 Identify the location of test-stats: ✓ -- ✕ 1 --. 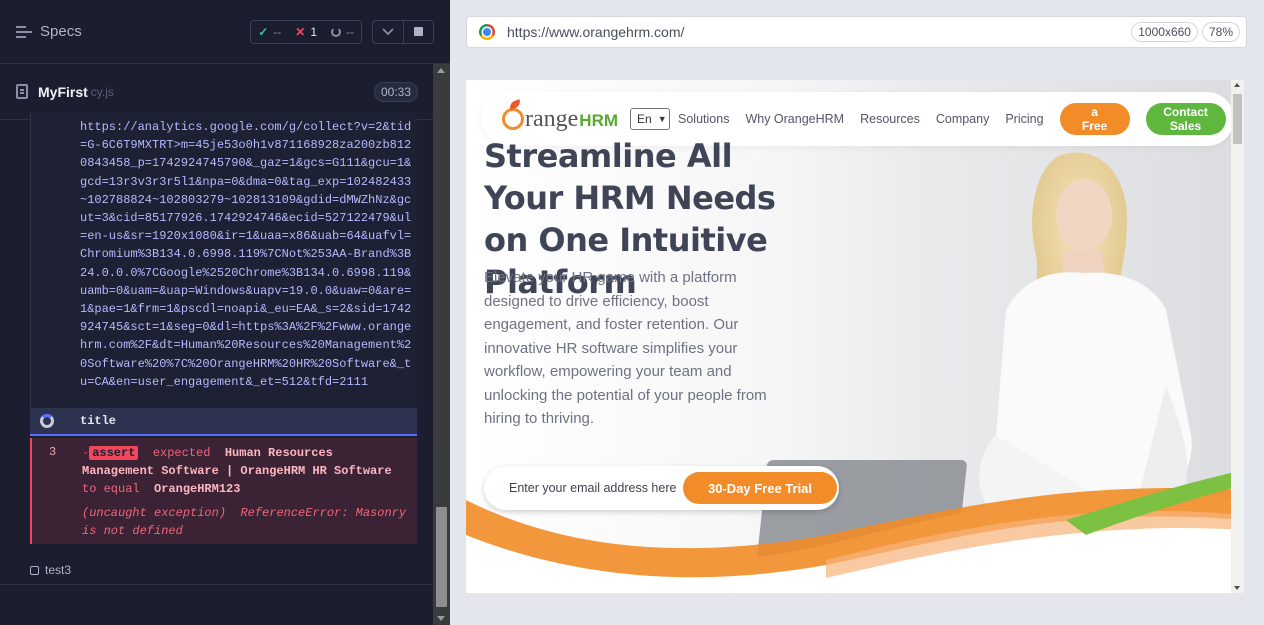
(306, 31).